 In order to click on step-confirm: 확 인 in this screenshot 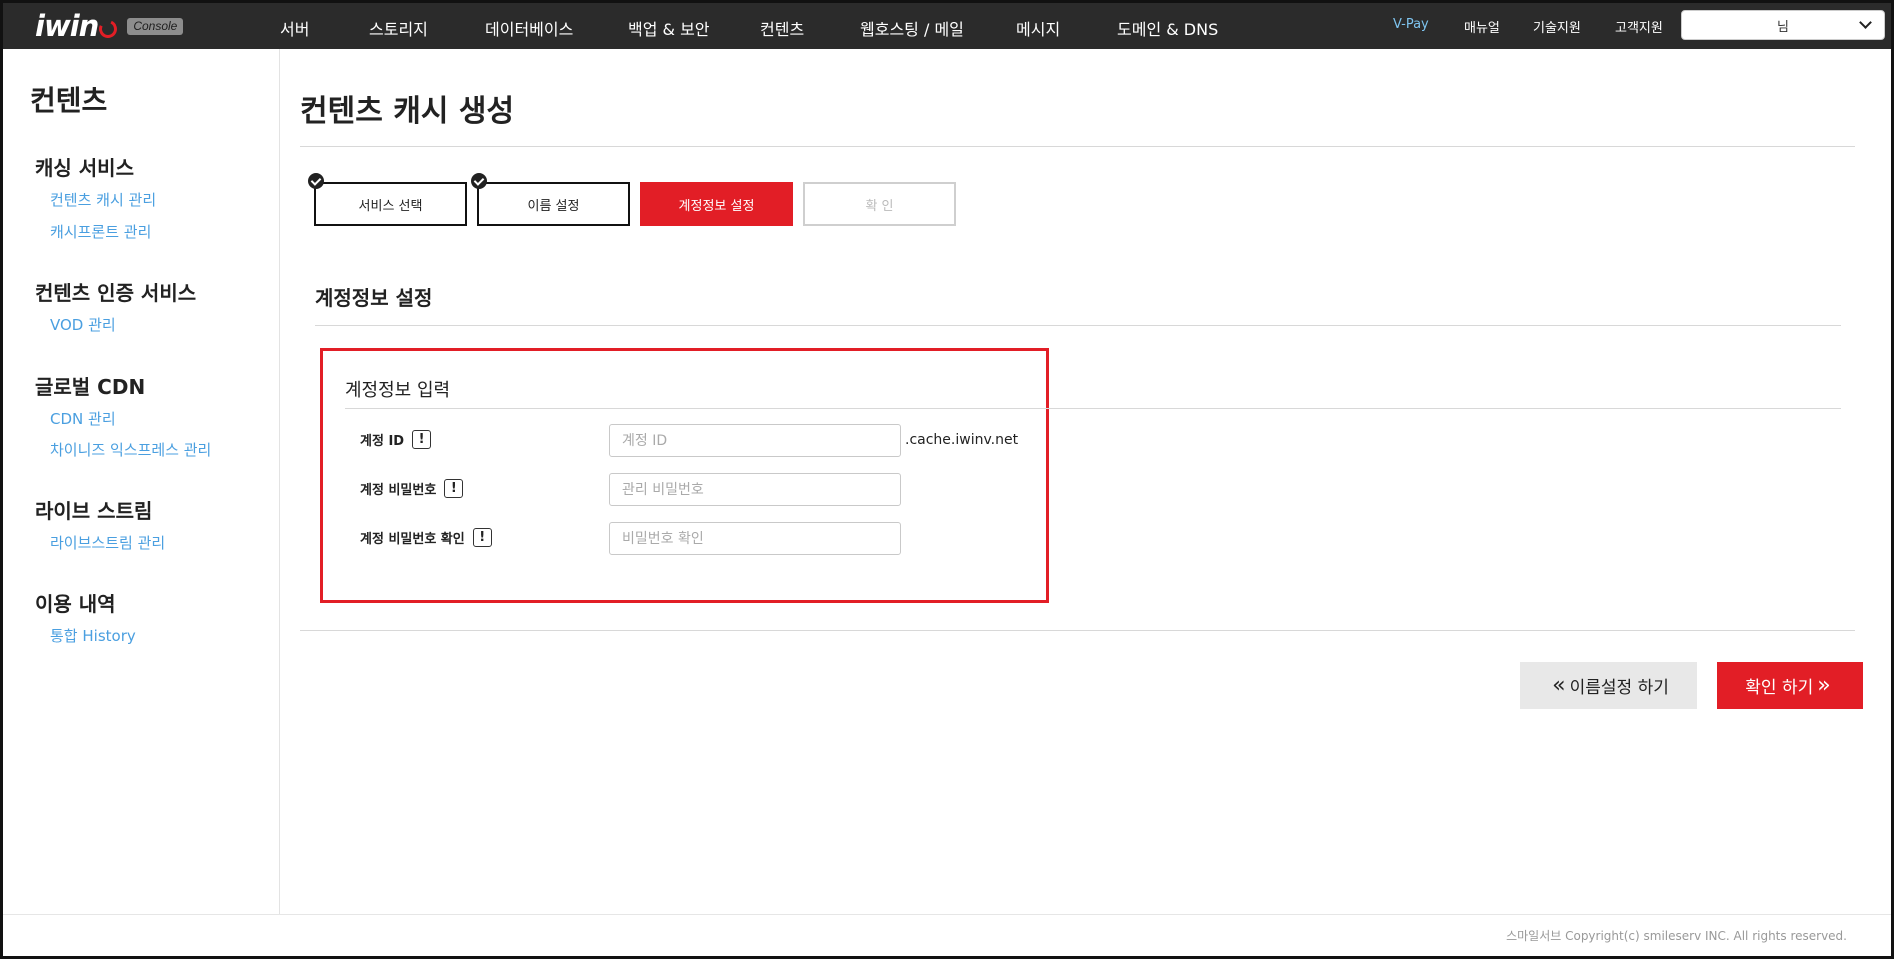, I will do `click(879, 204)`.